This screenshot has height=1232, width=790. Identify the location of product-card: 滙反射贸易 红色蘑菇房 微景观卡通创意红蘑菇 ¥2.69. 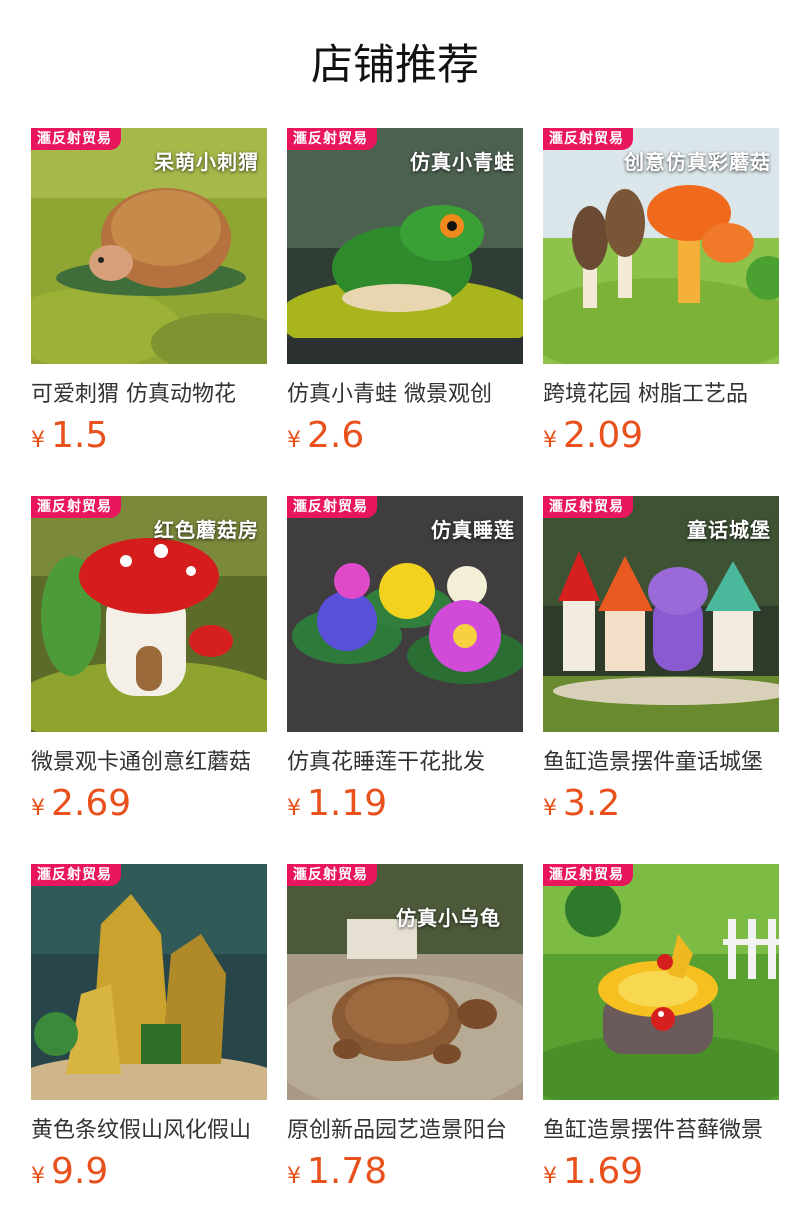
(149, 661).